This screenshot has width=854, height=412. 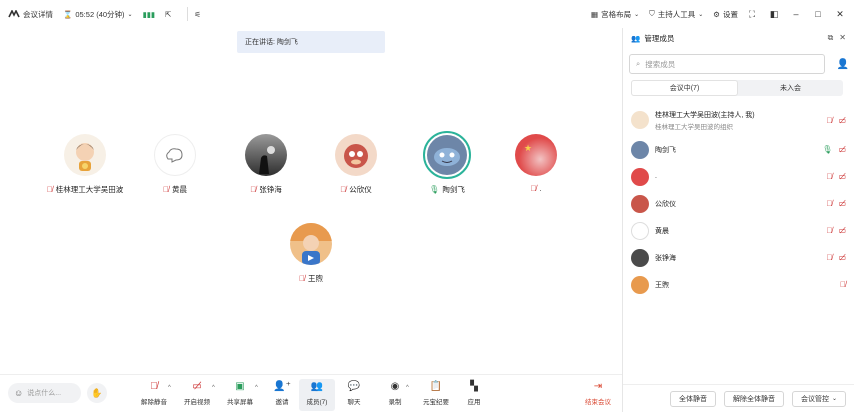 I want to click on tab-not-joined: 未入会, so click(x=790, y=88).